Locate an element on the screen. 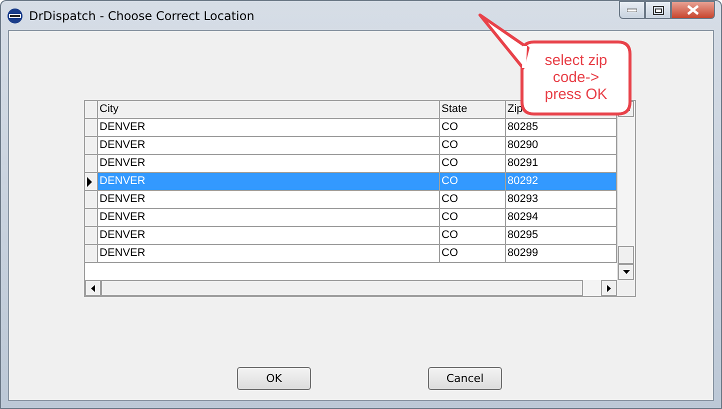 The width and height of the screenshot is (722, 409). scroll-right-button is located at coordinates (609, 288).